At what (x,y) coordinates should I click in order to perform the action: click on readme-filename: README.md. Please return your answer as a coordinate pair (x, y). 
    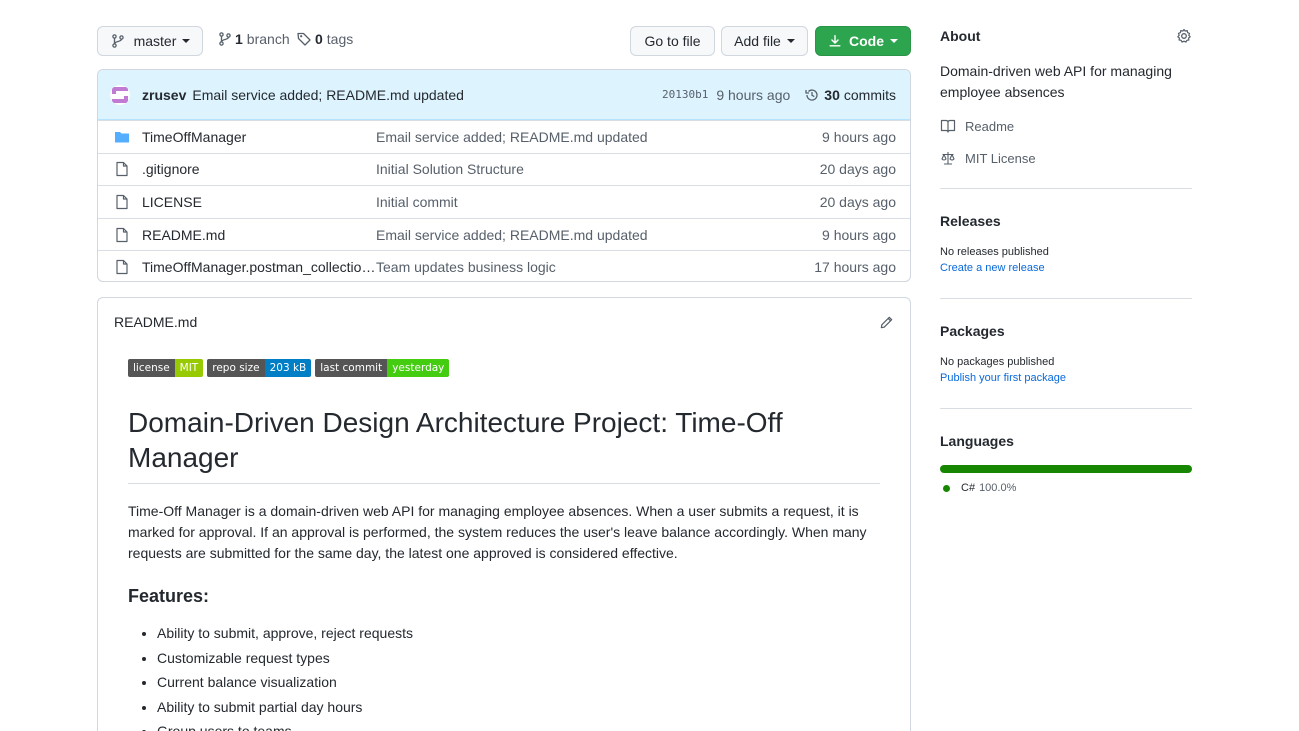
    Looking at the image, I should click on (155, 322).